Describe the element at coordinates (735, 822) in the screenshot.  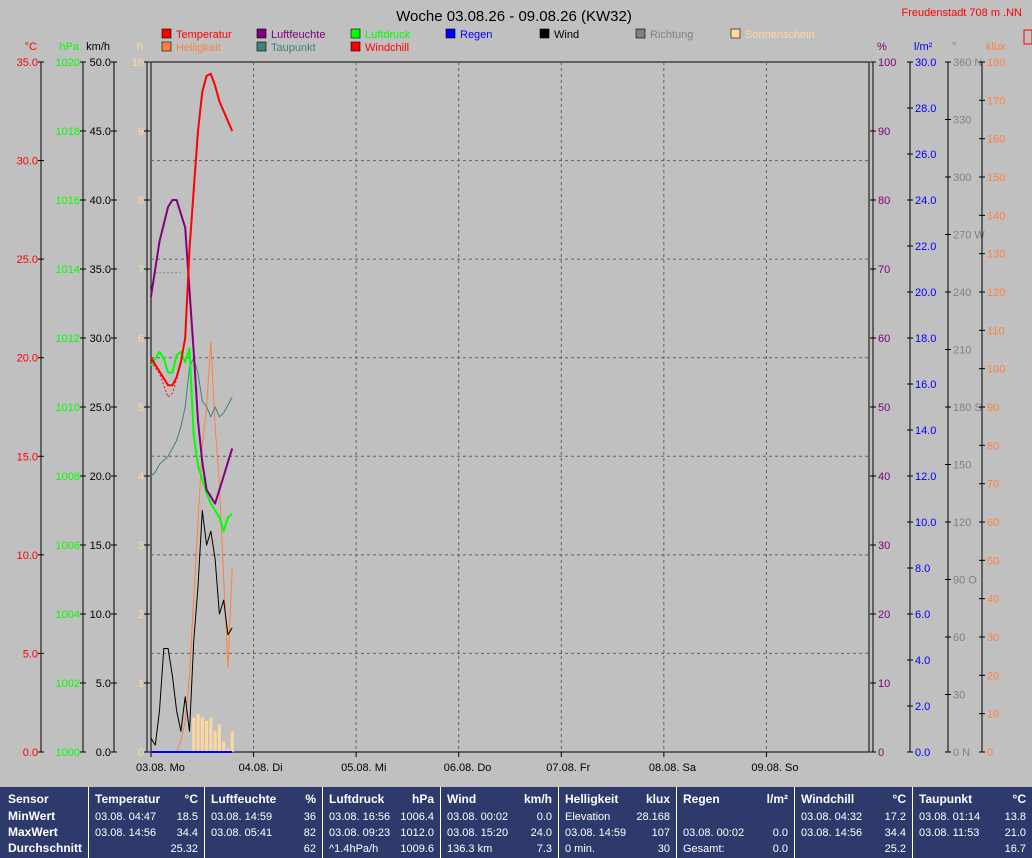
I see `stats-column-regen: Regen l/m² 03.08. 00:02 0.0 Gesamt: 0.0` at that location.